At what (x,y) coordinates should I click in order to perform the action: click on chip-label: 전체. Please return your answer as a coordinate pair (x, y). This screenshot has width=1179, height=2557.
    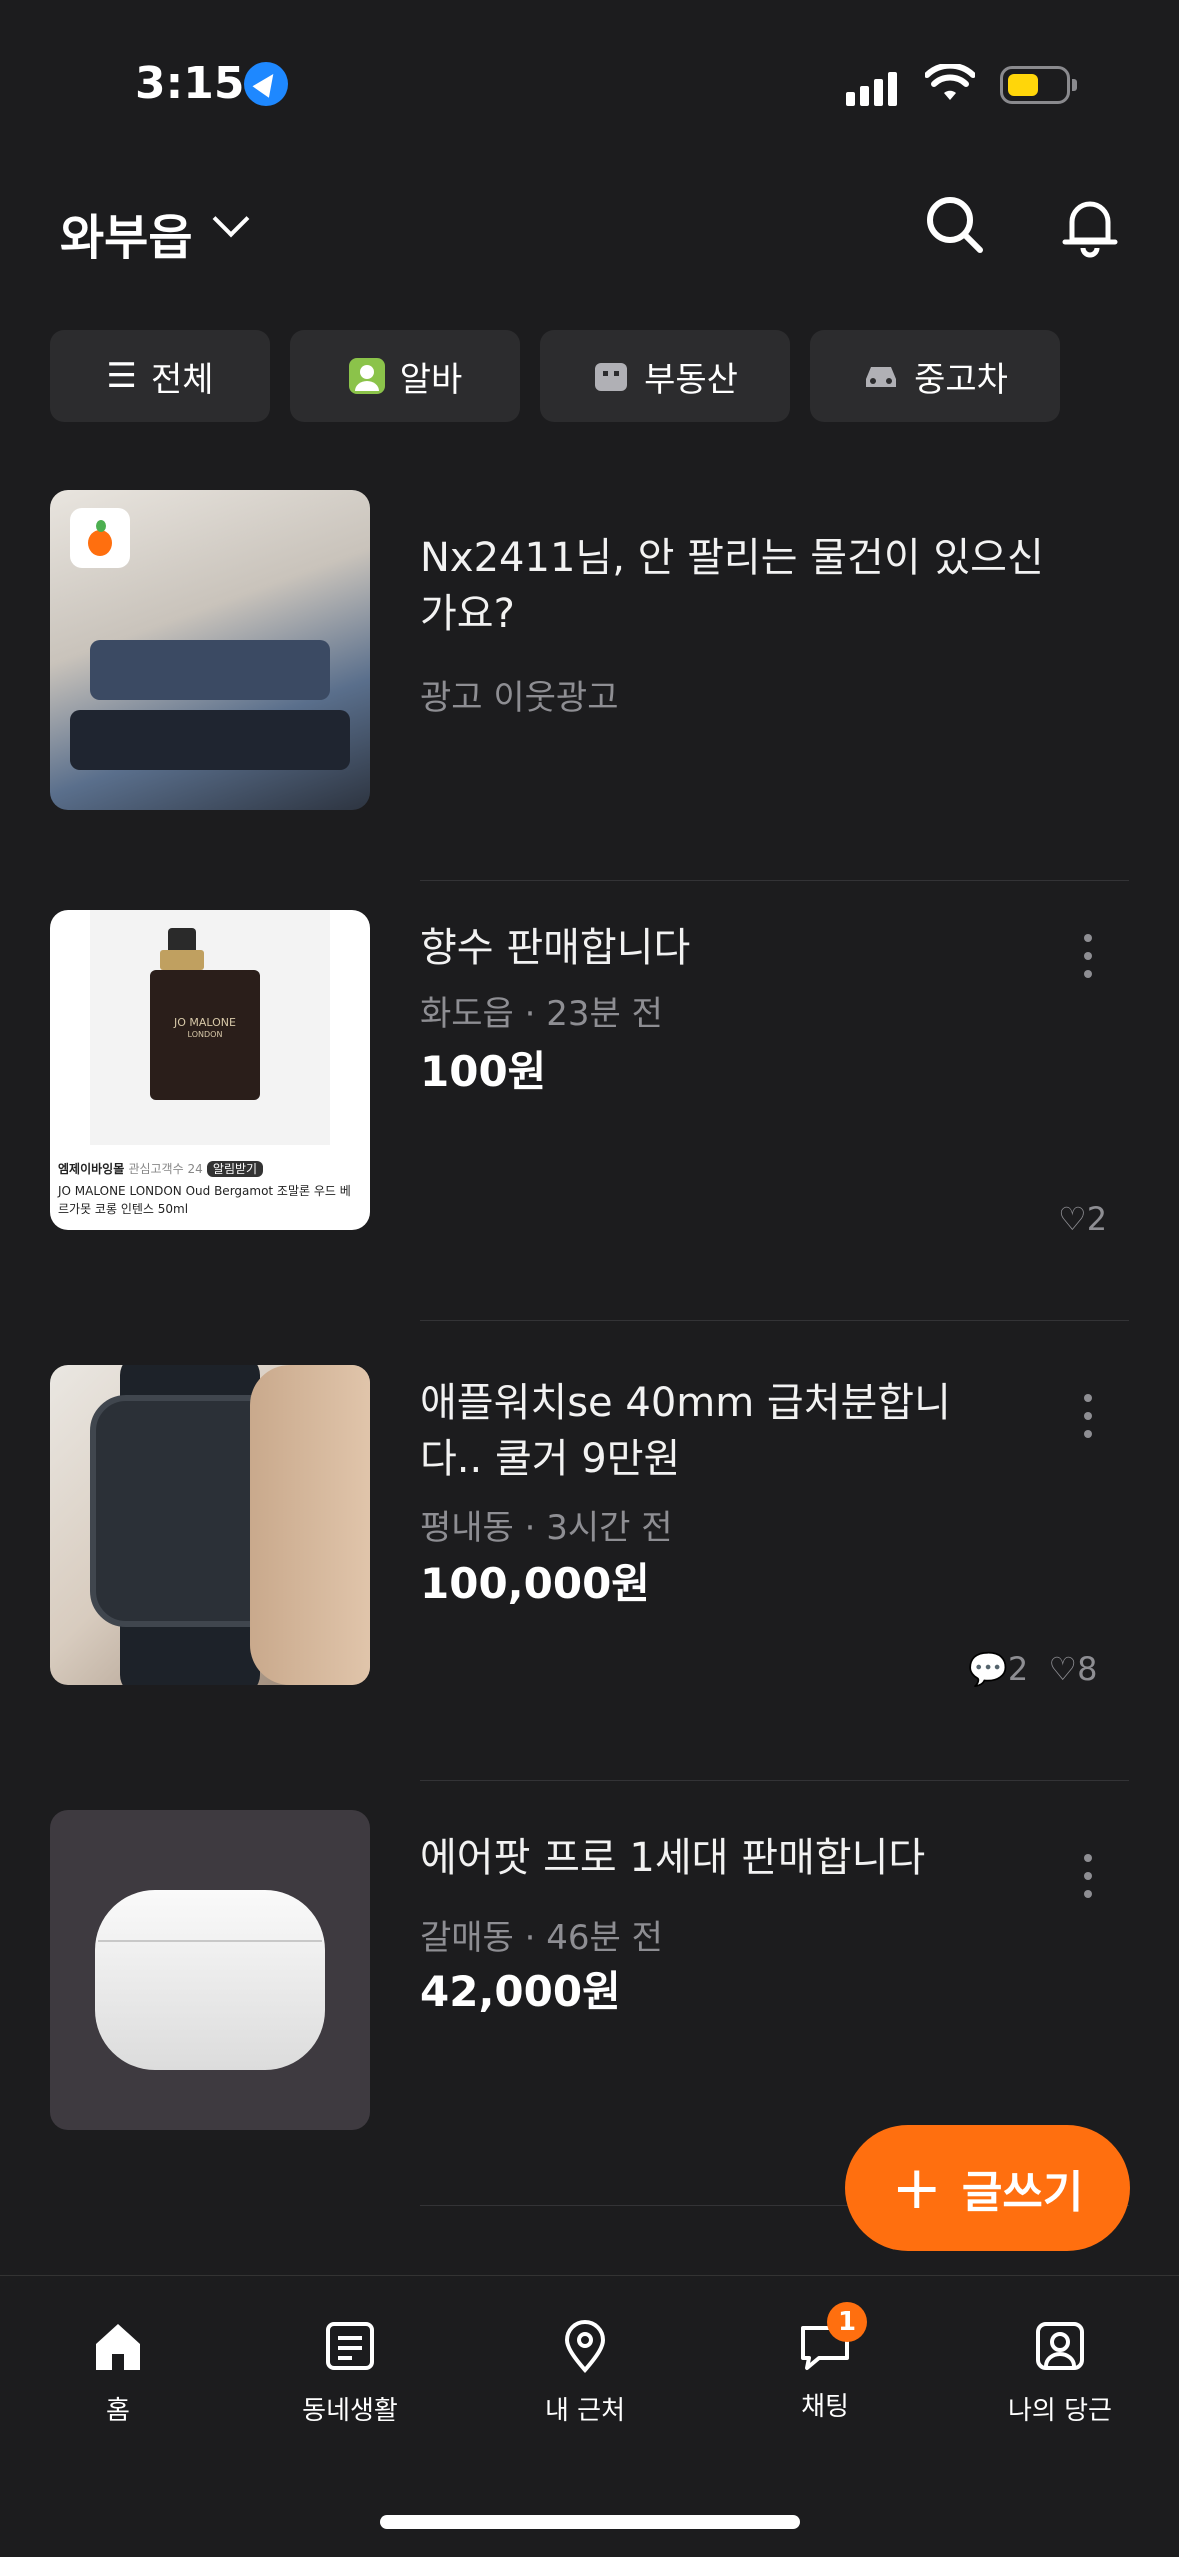
    Looking at the image, I should click on (182, 379).